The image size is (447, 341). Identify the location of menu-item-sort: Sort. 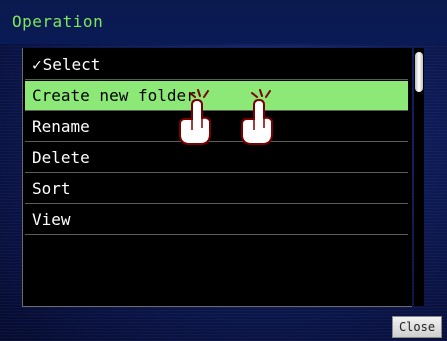
(216, 189).